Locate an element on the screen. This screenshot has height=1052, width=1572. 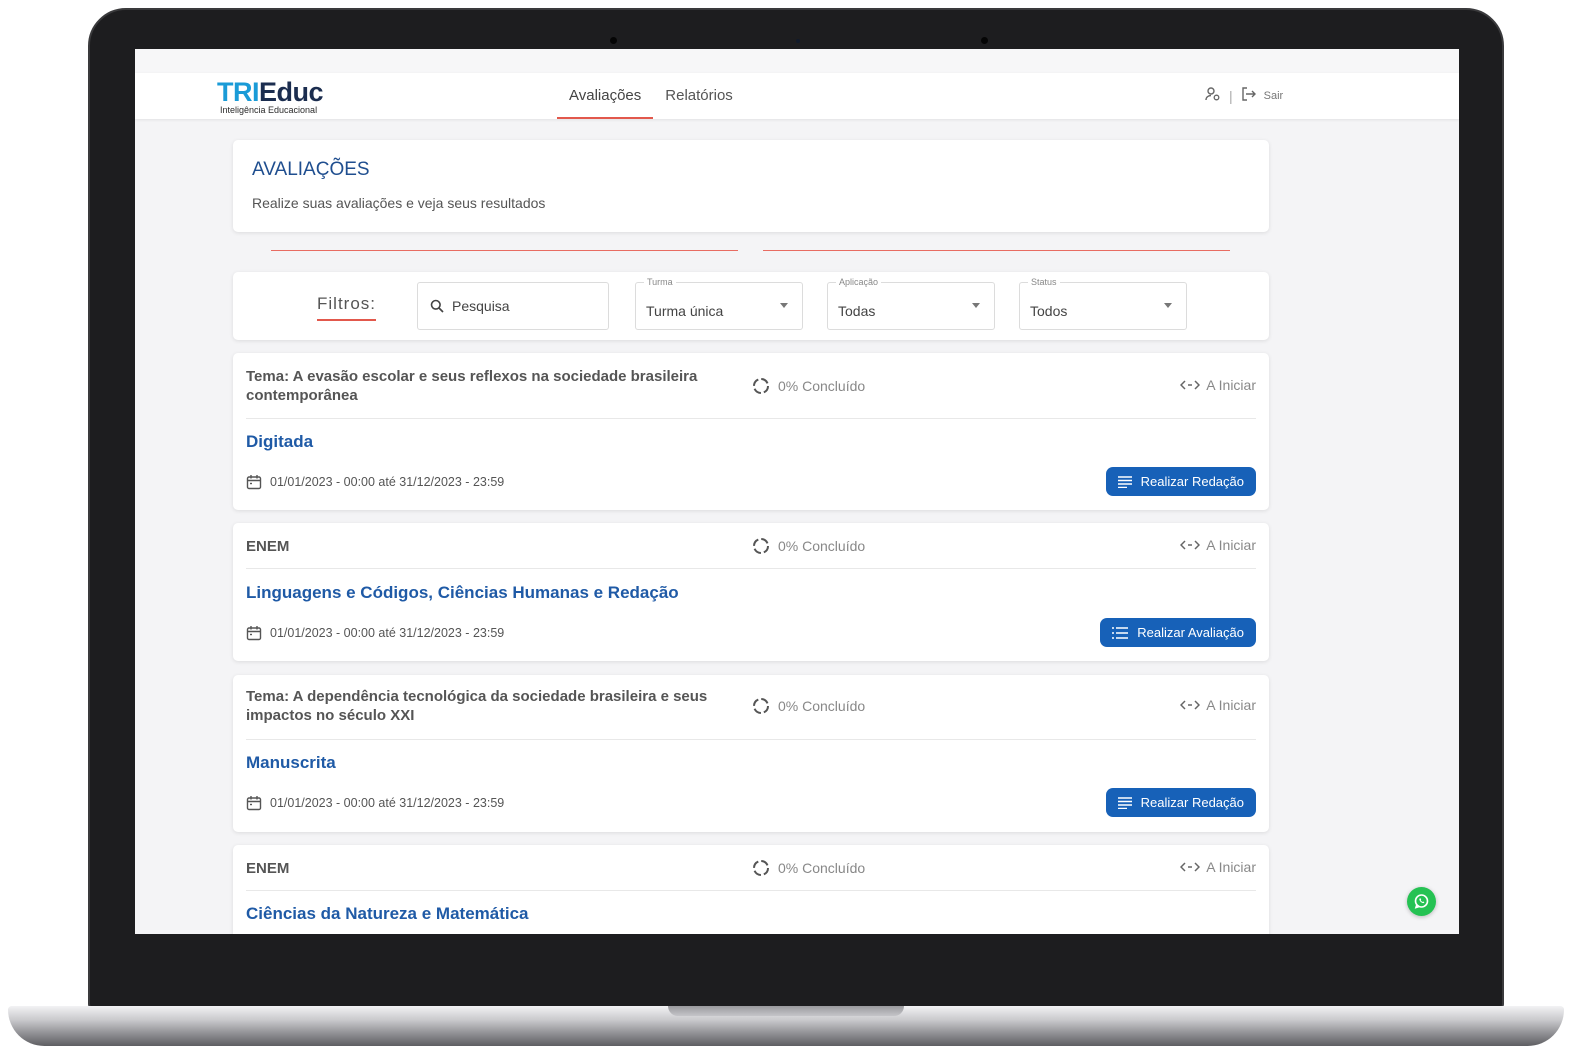
turma-select: Turma Turma única is located at coordinates (719, 303).